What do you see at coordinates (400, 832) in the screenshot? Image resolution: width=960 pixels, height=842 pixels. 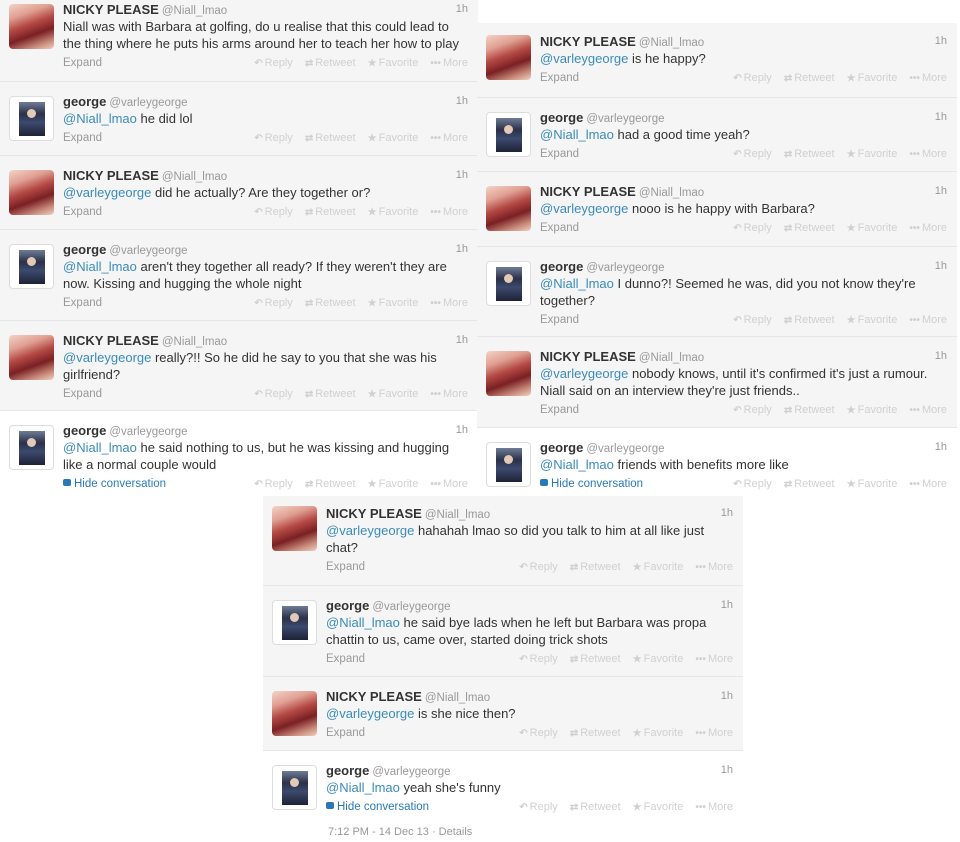 I see `tweet-timestamp-details: 7:12 PM - 14 Dec 13 · Details` at bounding box center [400, 832].